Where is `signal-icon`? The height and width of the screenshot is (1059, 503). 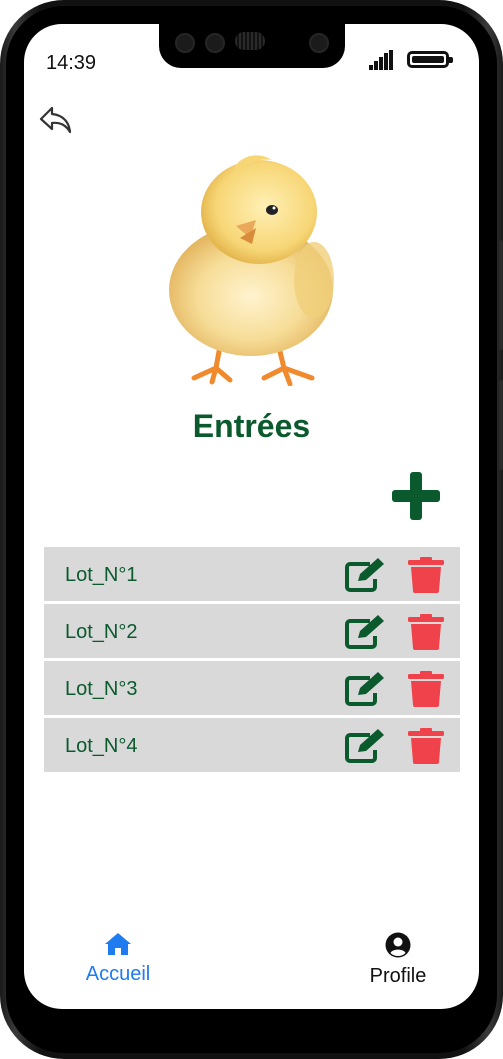 signal-icon is located at coordinates (382, 60).